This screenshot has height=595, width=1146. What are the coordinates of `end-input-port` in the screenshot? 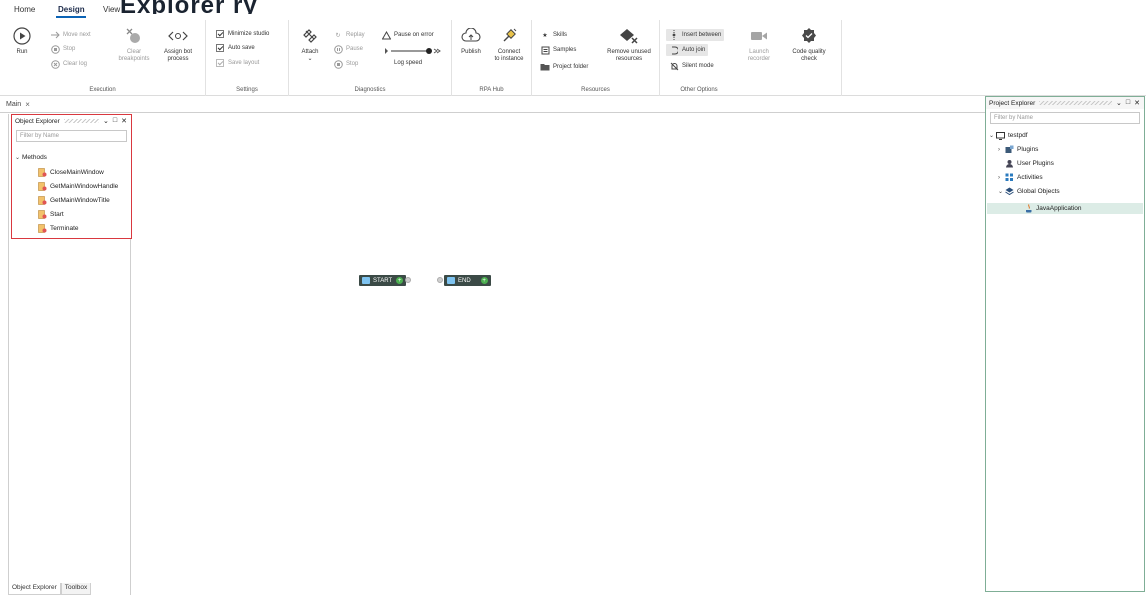 It's located at (440, 280).